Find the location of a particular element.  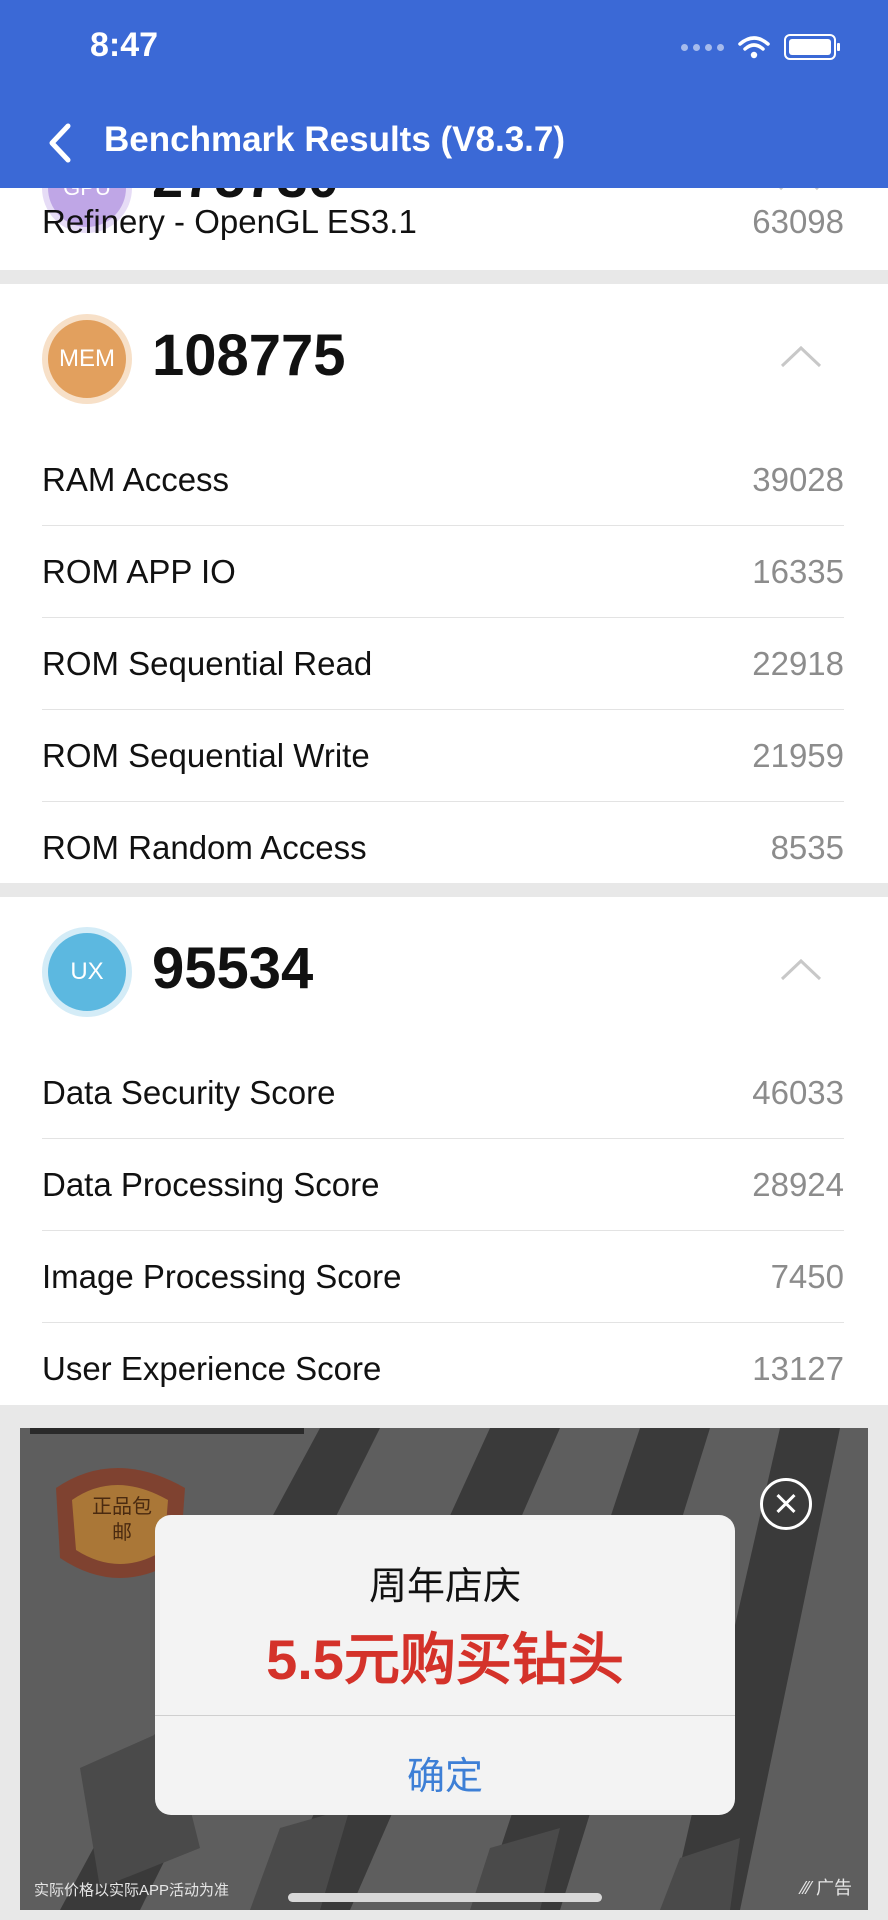

row-value: 7450 is located at coordinates (807, 1276).